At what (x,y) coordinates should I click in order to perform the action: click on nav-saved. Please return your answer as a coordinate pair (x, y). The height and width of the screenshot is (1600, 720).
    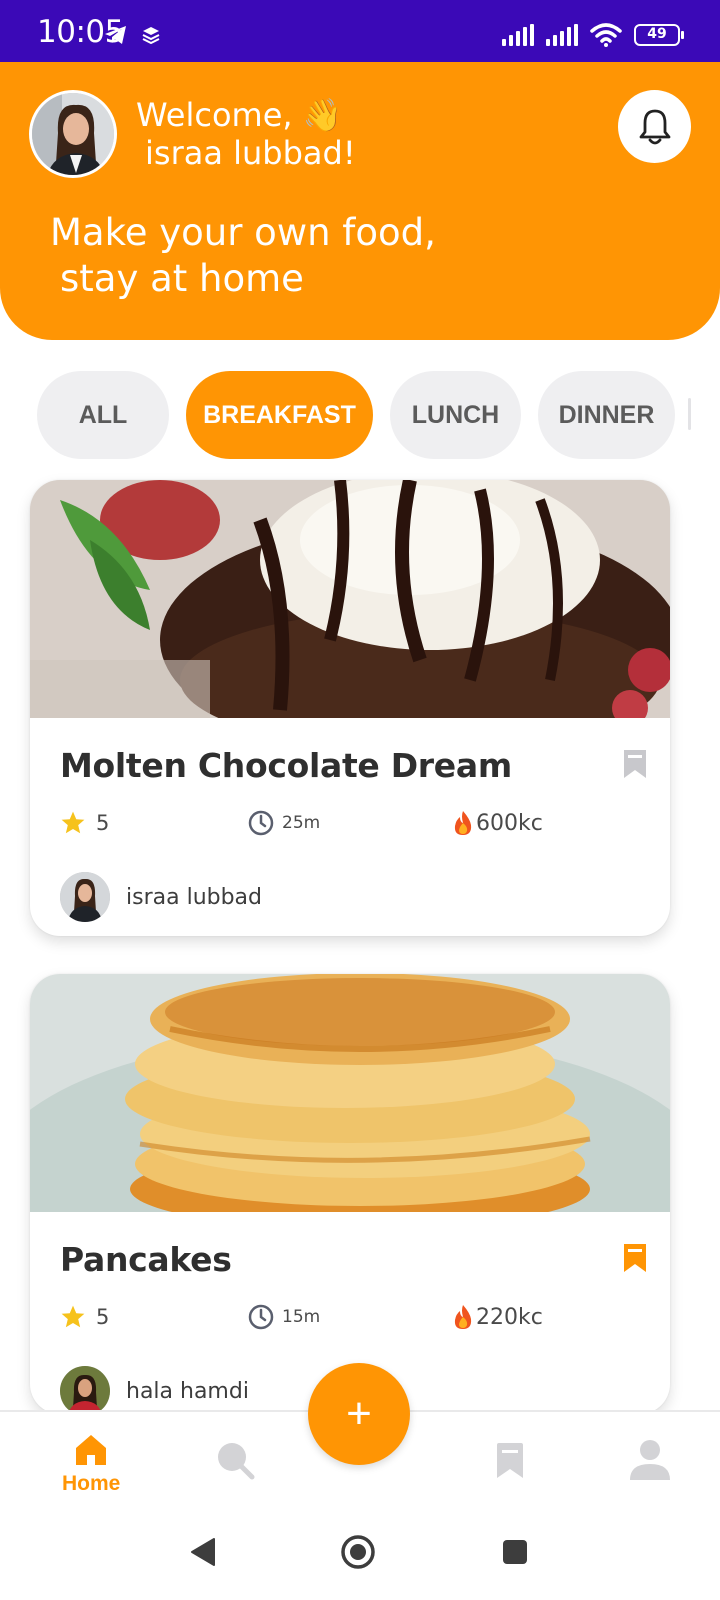
    Looking at the image, I should click on (510, 1461).